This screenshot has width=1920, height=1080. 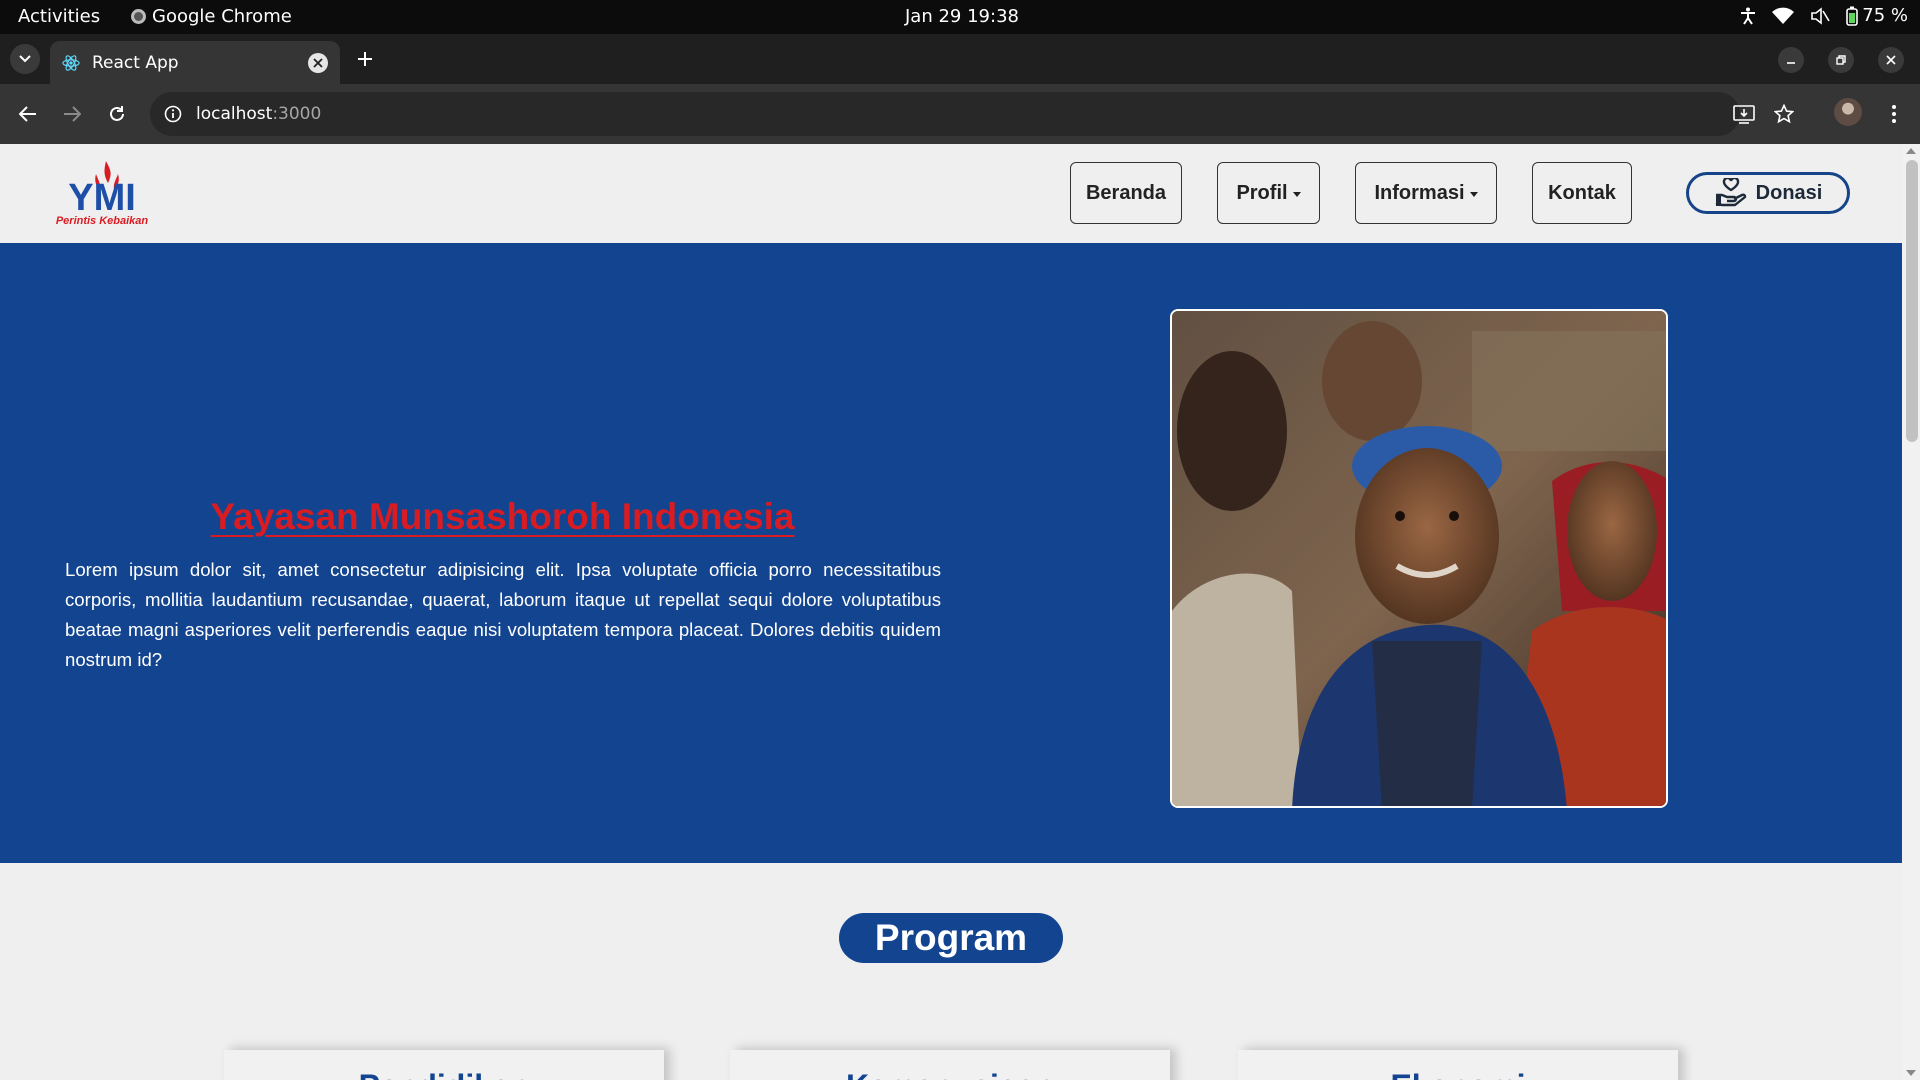 What do you see at coordinates (1458, 1065) in the screenshot?
I see `program-card-ekonomi: Ekonomi` at bounding box center [1458, 1065].